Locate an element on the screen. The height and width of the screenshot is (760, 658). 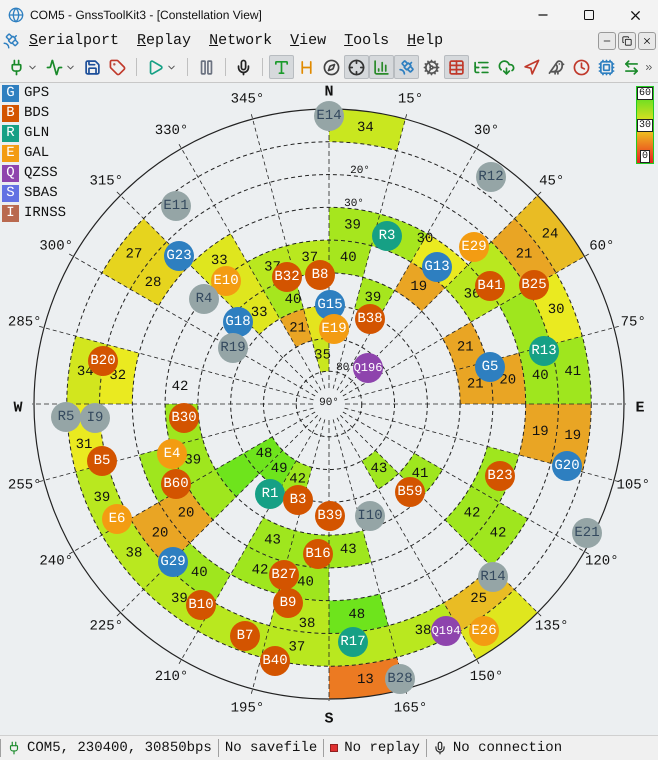
clock-icon is located at coordinates (581, 67).